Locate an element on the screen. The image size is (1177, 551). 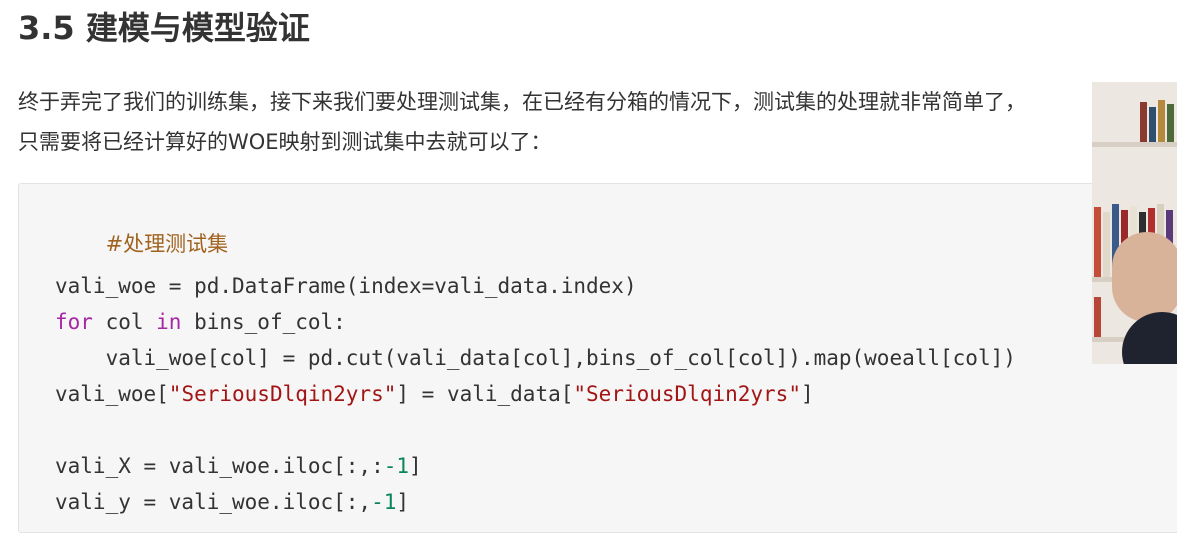
code-line-5-a: vali_X = vali_woe.iloc[:,: is located at coordinates (219, 466).